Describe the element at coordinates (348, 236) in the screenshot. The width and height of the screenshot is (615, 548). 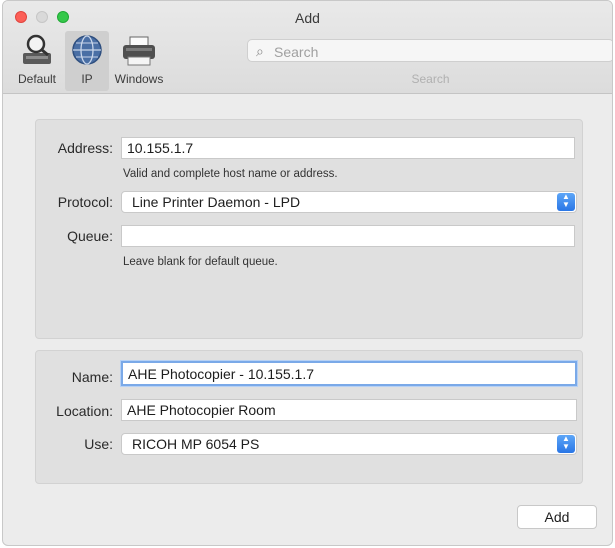
I see `queue-field` at that location.